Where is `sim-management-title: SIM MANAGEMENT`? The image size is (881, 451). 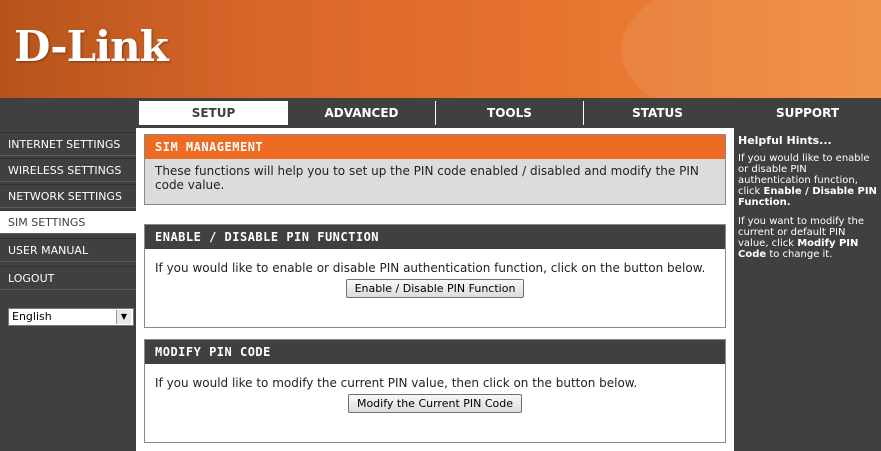
sim-management-title: SIM MANAGEMENT is located at coordinates (435, 147).